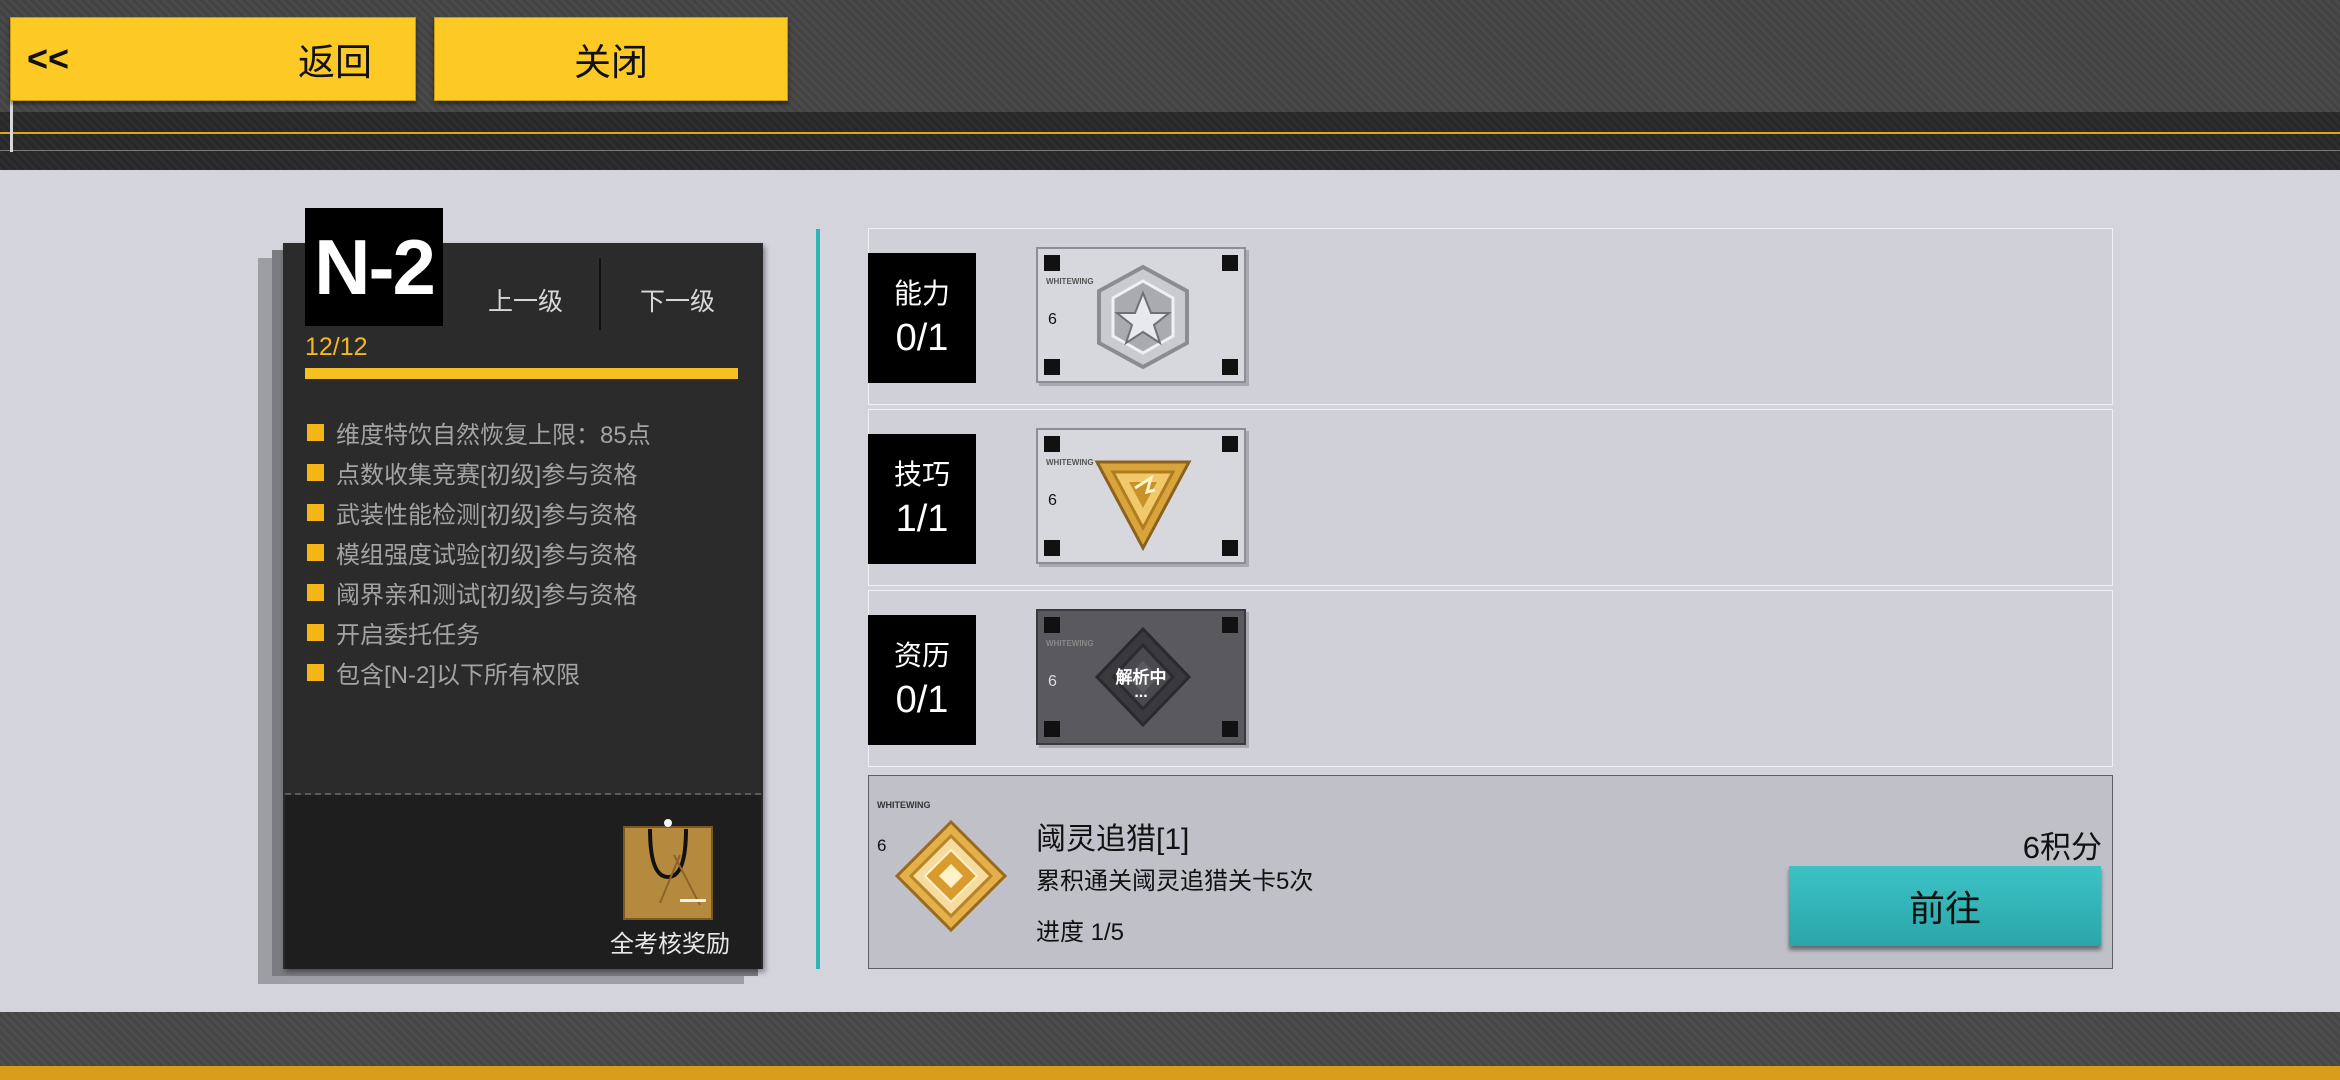 The image size is (2340, 1080). I want to click on bottom-gold-strip, so click(1170, 1073).